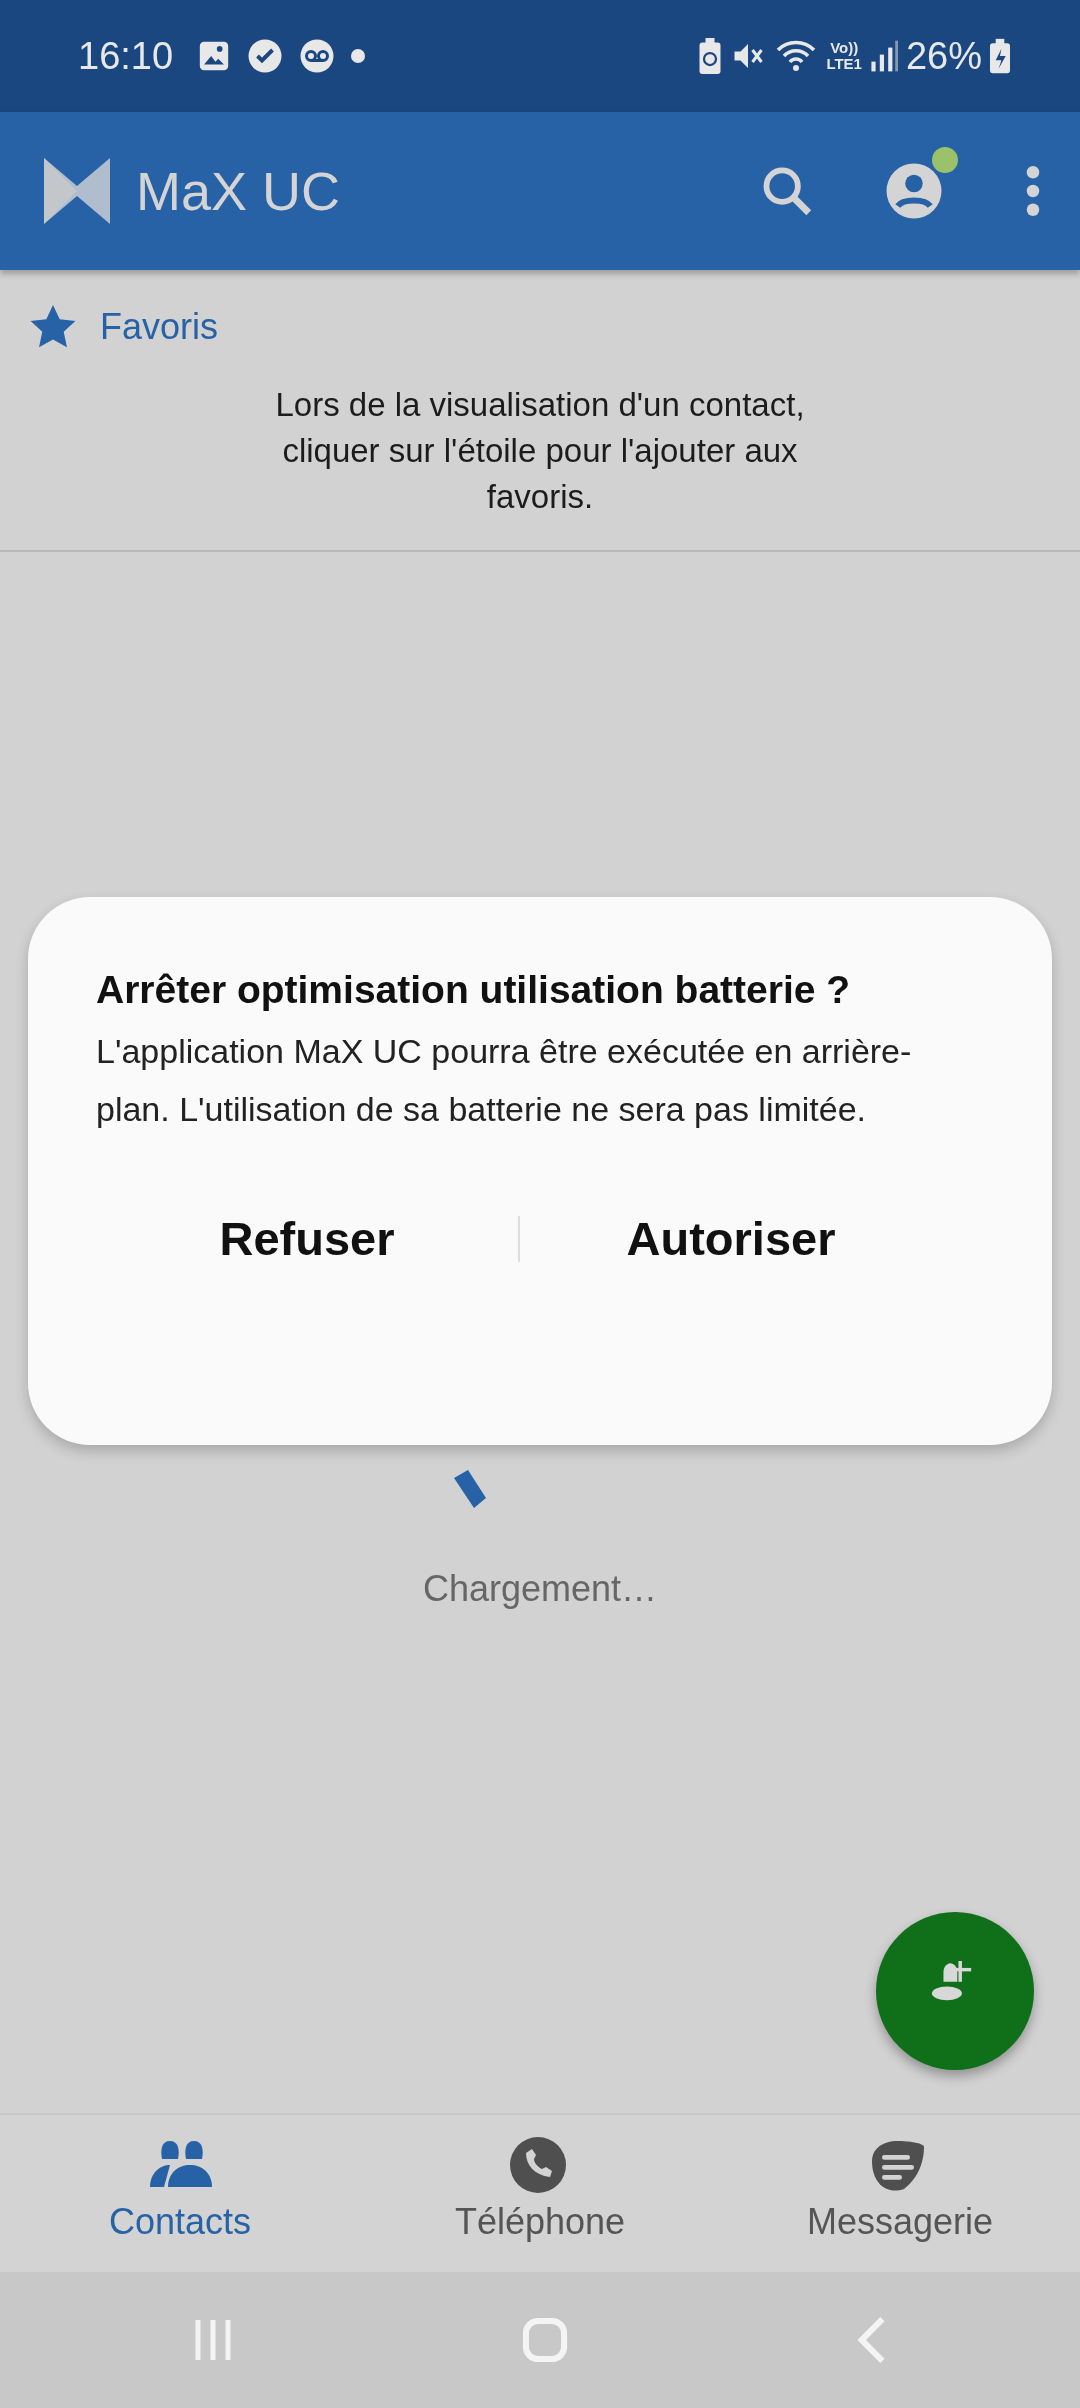 This screenshot has width=1080, height=2408. What do you see at coordinates (53, 327) in the screenshot?
I see `star-icon` at bounding box center [53, 327].